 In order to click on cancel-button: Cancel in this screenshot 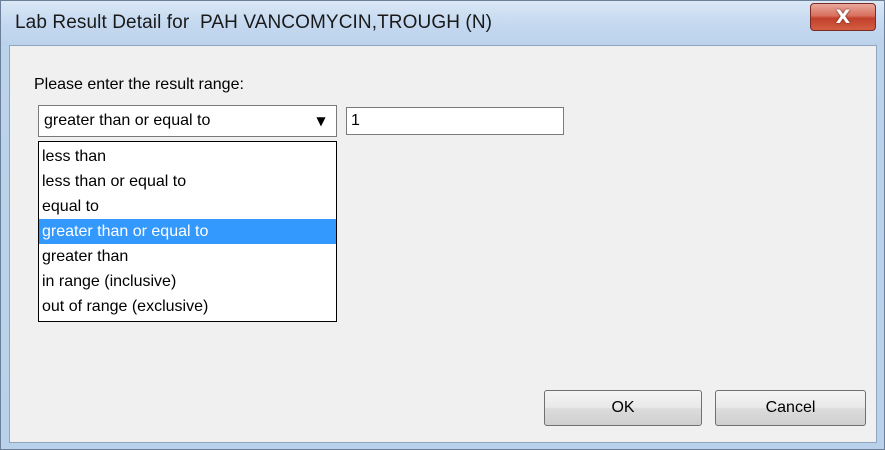, I will do `click(790, 408)`.